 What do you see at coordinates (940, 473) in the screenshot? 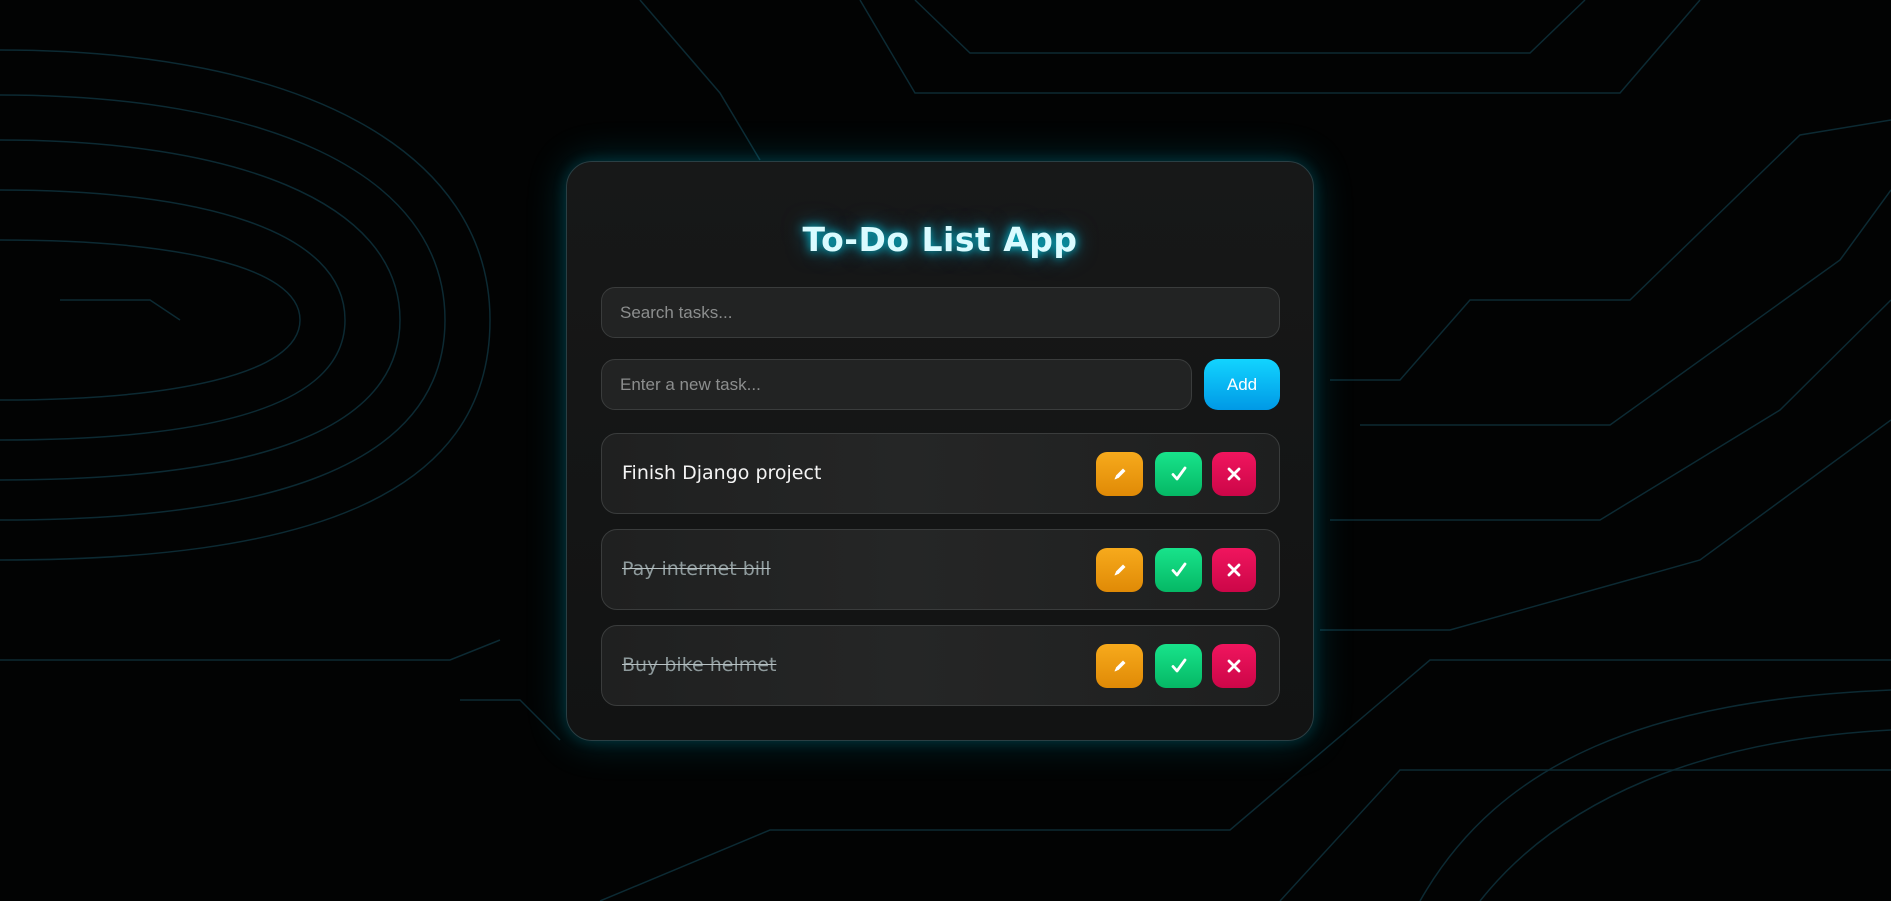
I see `task-item: Finish Django project` at bounding box center [940, 473].